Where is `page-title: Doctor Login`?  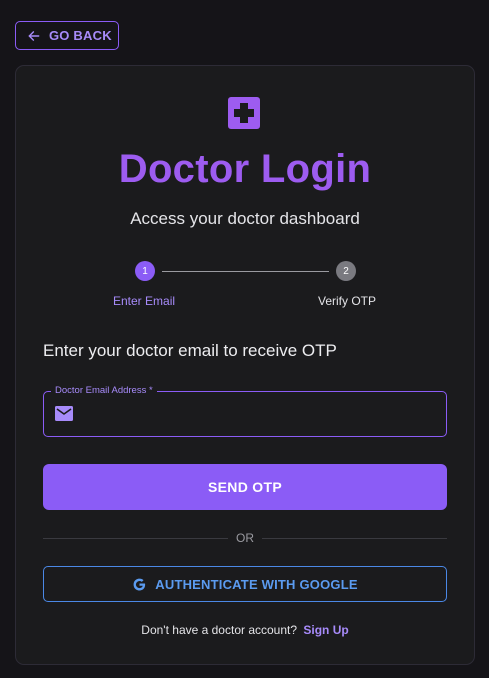
page-title: Doctor Login is located at coordinates (245, 169).